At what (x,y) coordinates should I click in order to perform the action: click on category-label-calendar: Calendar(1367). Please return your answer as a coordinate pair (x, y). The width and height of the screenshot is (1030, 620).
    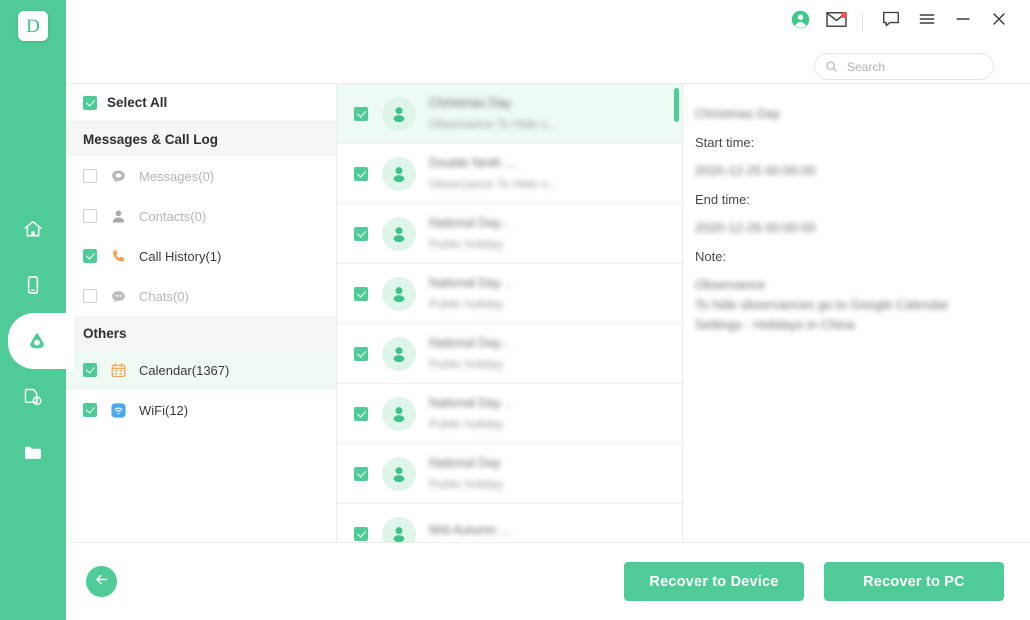
    Looking at the image, I should click on (184, 370).